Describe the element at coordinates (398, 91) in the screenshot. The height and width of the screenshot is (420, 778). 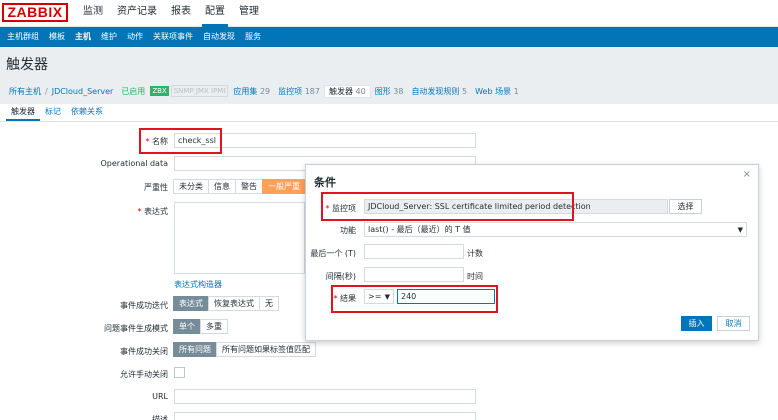
I see `crumb-graphs-count: 38` at that location.